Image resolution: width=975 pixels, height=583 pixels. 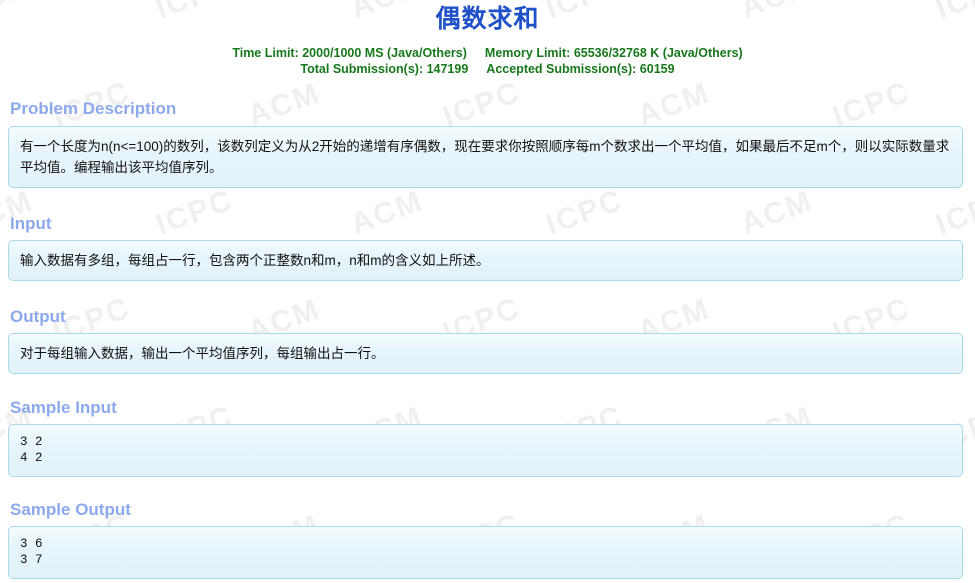 What do you see at coordinates (38, 316) in the screenshot?
I see `section-heading-output: Output` at bounding box center [38, 316].